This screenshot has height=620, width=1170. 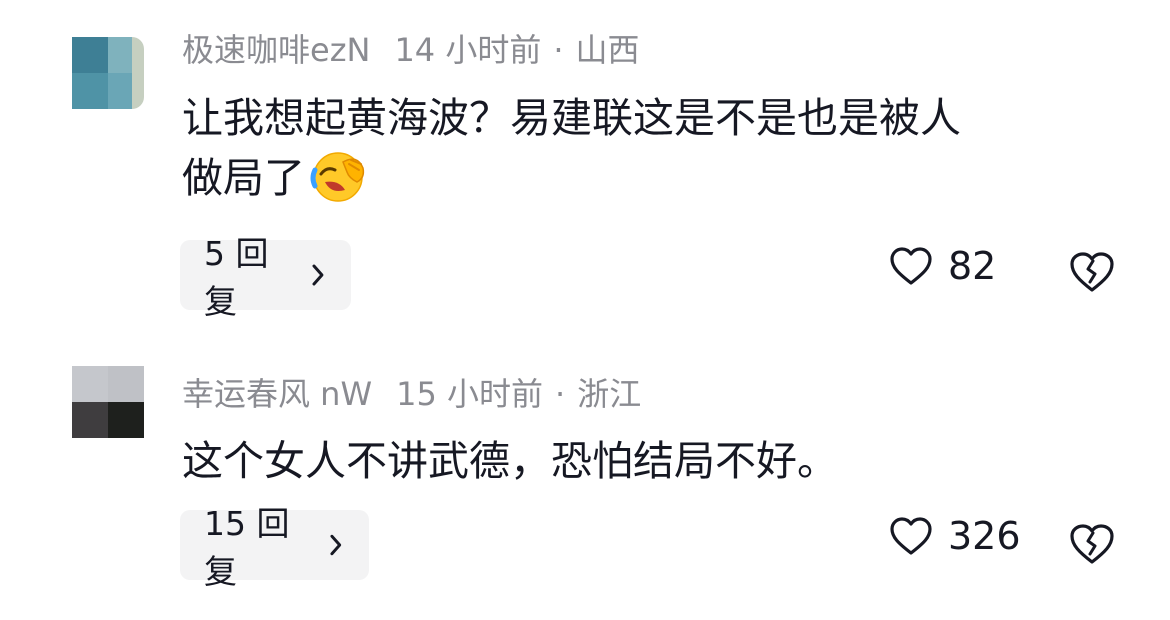 What do you see at coordinates (276, 50) in the screenshot?
I see `username: 极速咖啡ezN` at bounding box center [276, 50].